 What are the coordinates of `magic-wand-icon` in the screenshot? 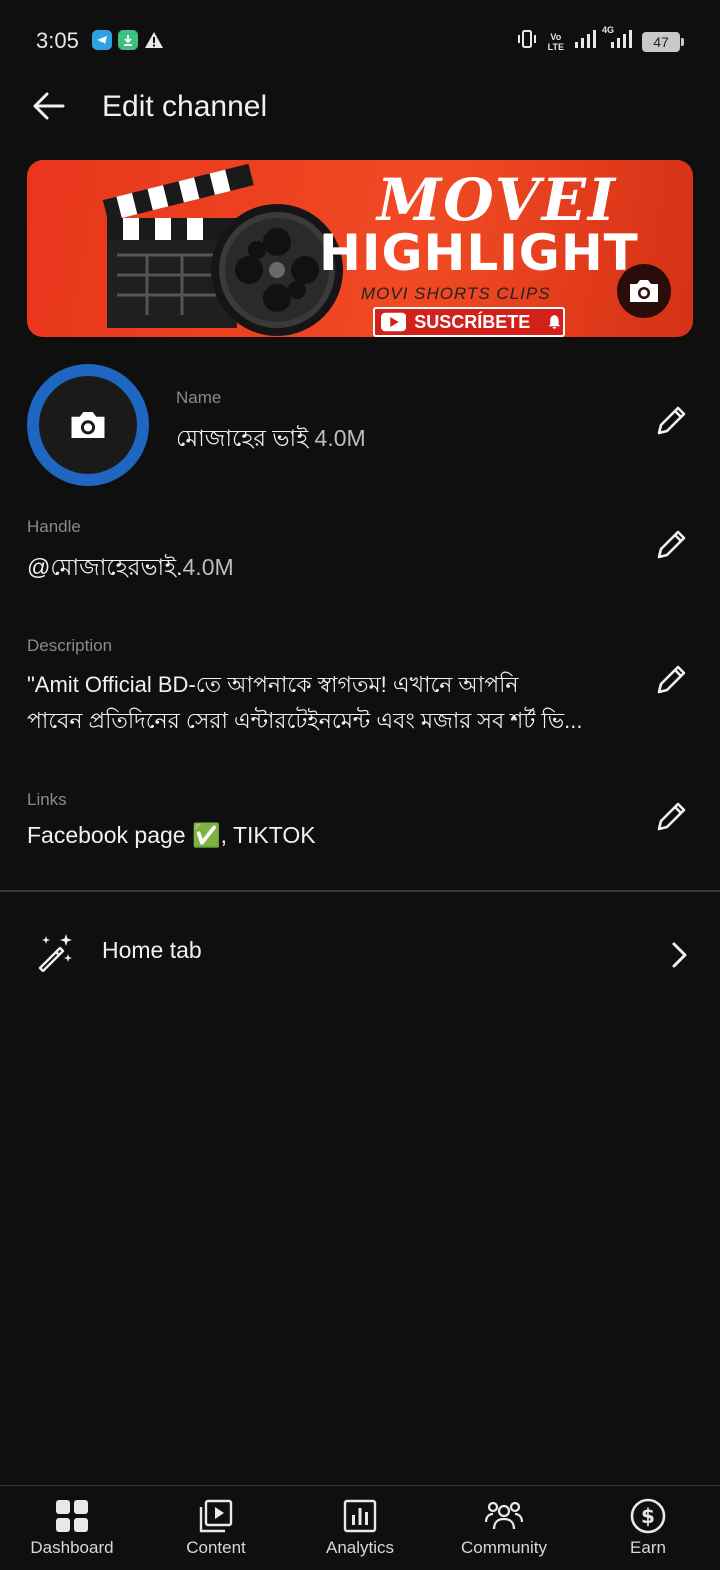 It's located at (55, 953).